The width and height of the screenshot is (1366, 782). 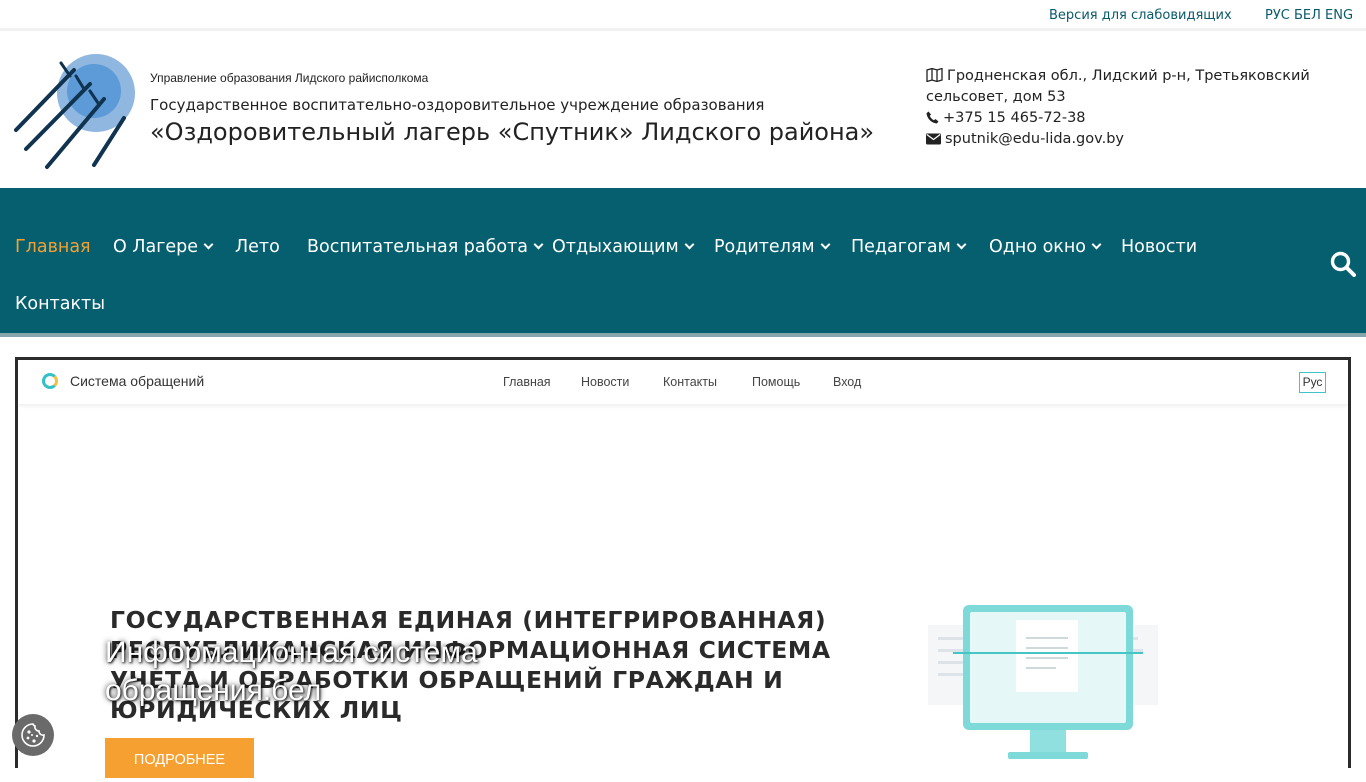 What do you see at coordinates (690, 382) in the screenshot?
I see `slide-link: Контакты` at bounding box center [690, 382].